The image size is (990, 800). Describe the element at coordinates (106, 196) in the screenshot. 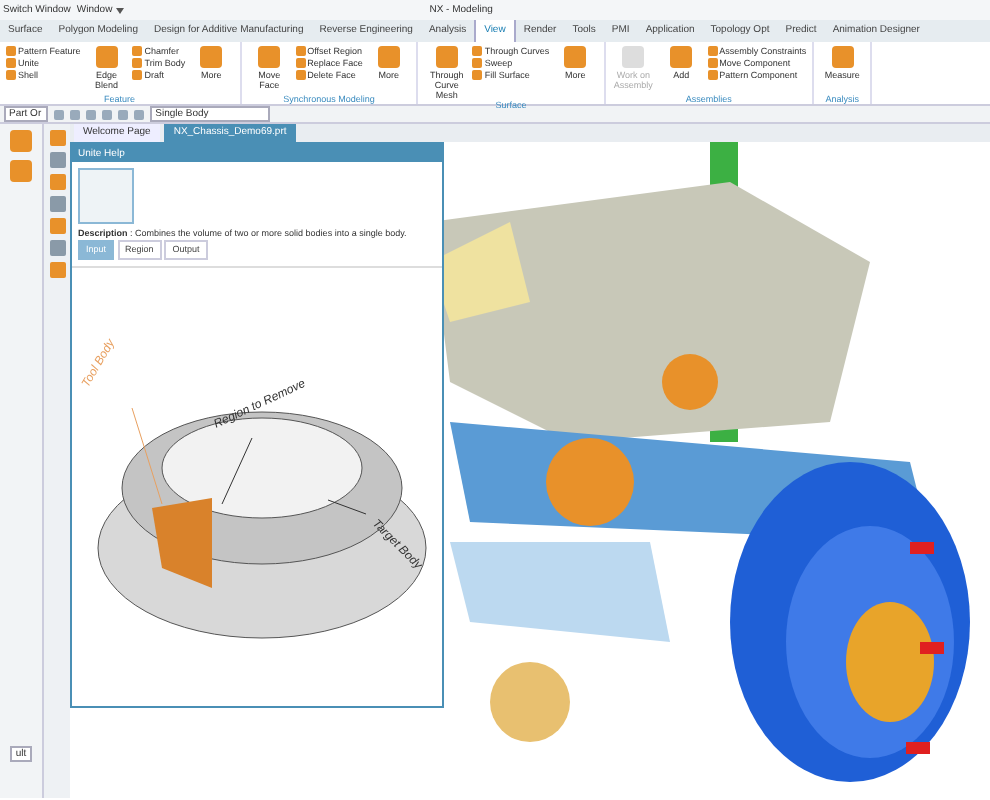

I see `thumbnail-image` at that location.